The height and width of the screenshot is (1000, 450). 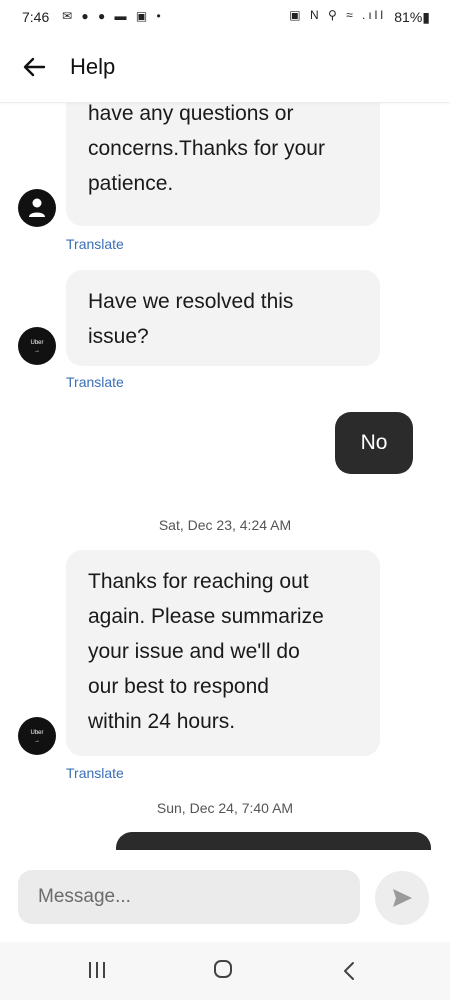 I want to click on message-input, so click(x=189, y=897).